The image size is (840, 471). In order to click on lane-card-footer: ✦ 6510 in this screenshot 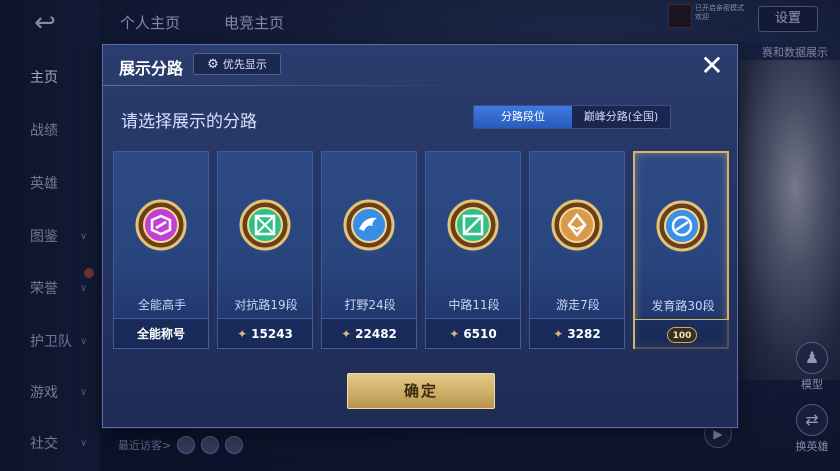, I will do `click(473, 333)`.